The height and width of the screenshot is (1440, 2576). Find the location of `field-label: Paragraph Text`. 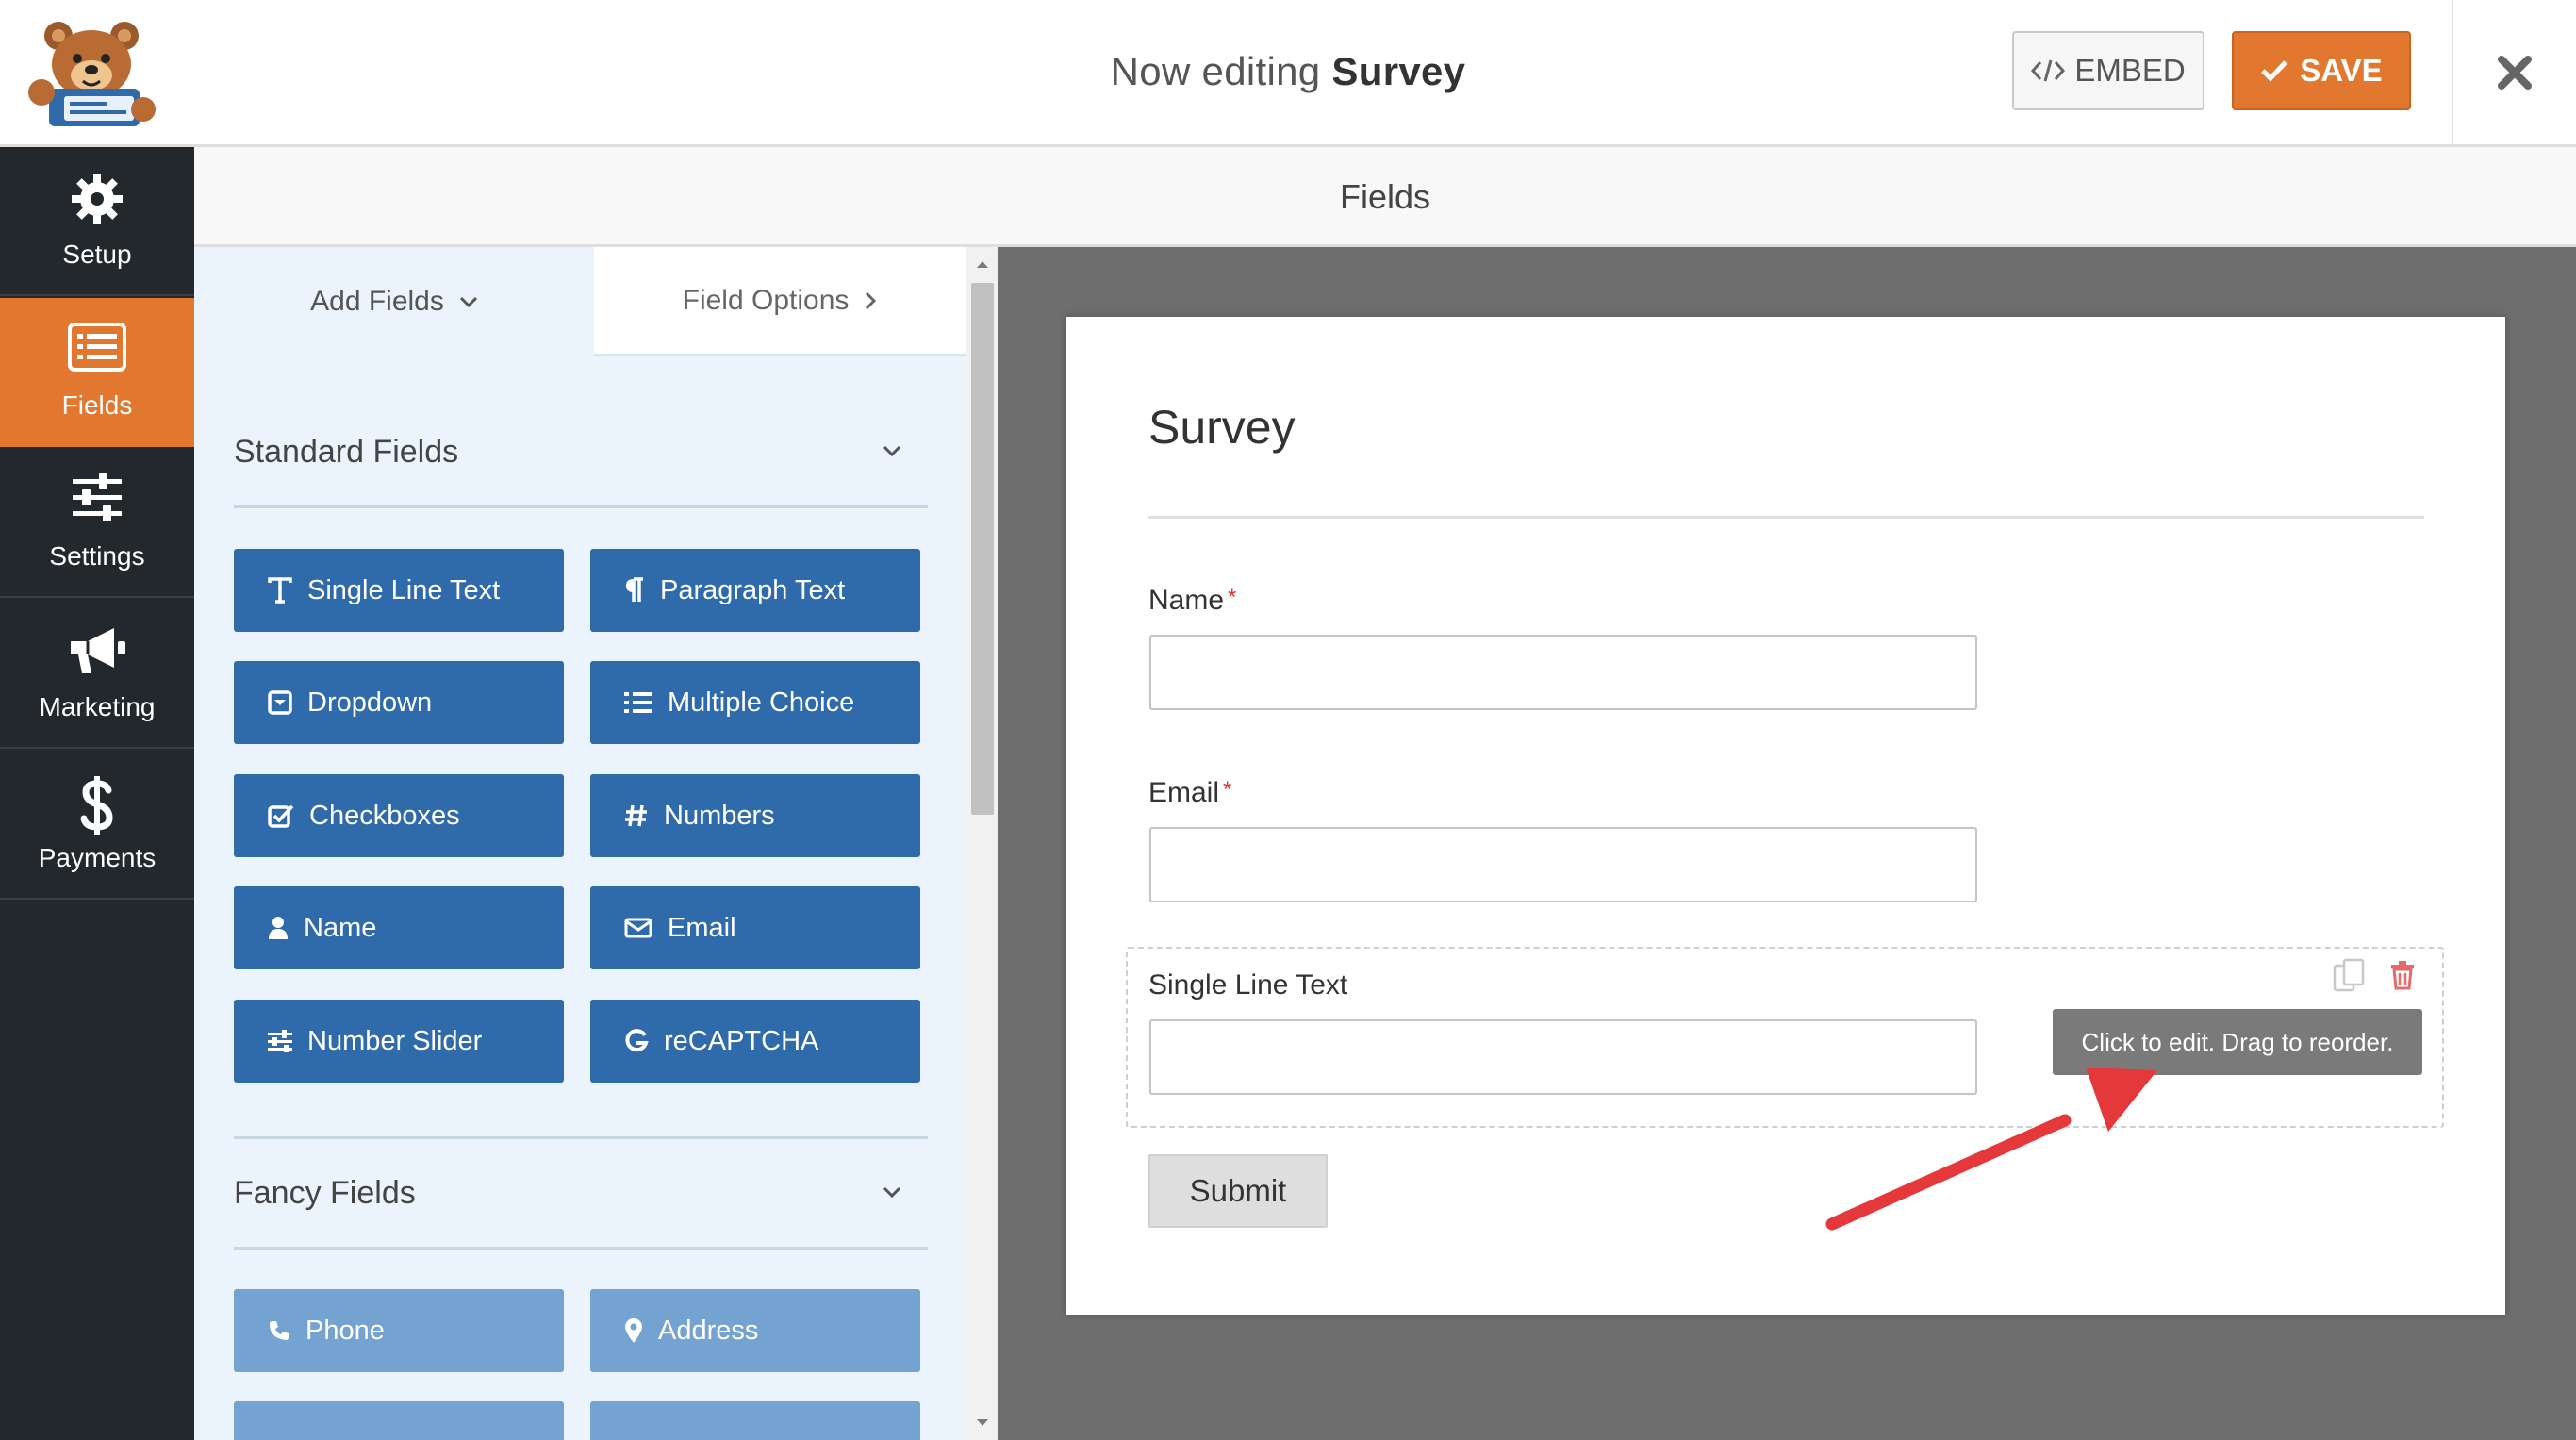

field-label: Paragraph Text is located at coordinates (753, 589).